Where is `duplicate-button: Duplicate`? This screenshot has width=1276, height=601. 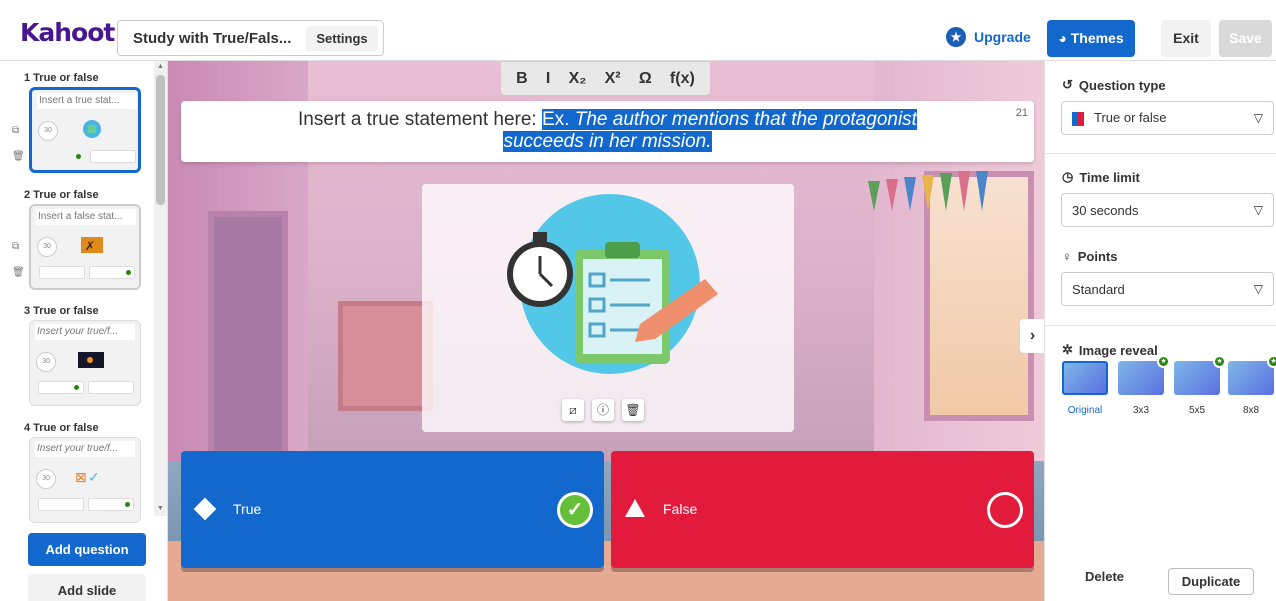
duplicate-button: Duplicate is located at coordinates (1211, 581).